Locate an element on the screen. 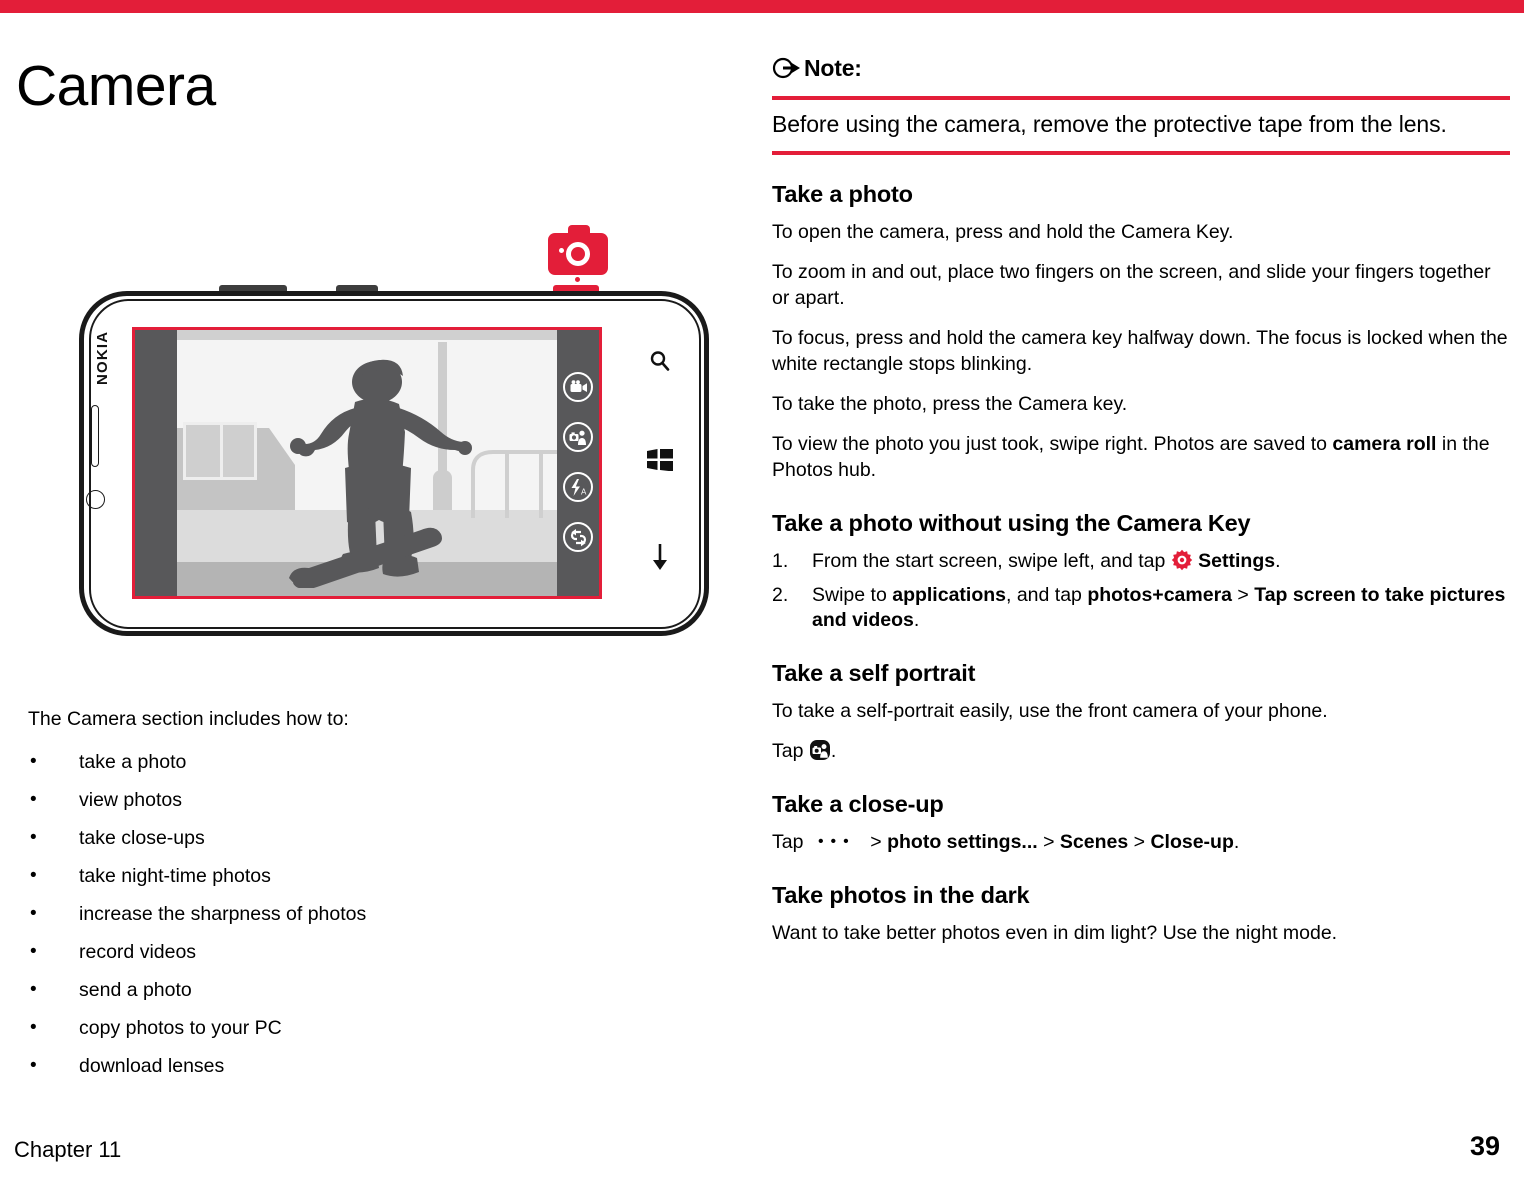 Image resolution: width=1524 pixels, height=1179 pixels. camera-viewfinder is located at coordinates (367, 463).